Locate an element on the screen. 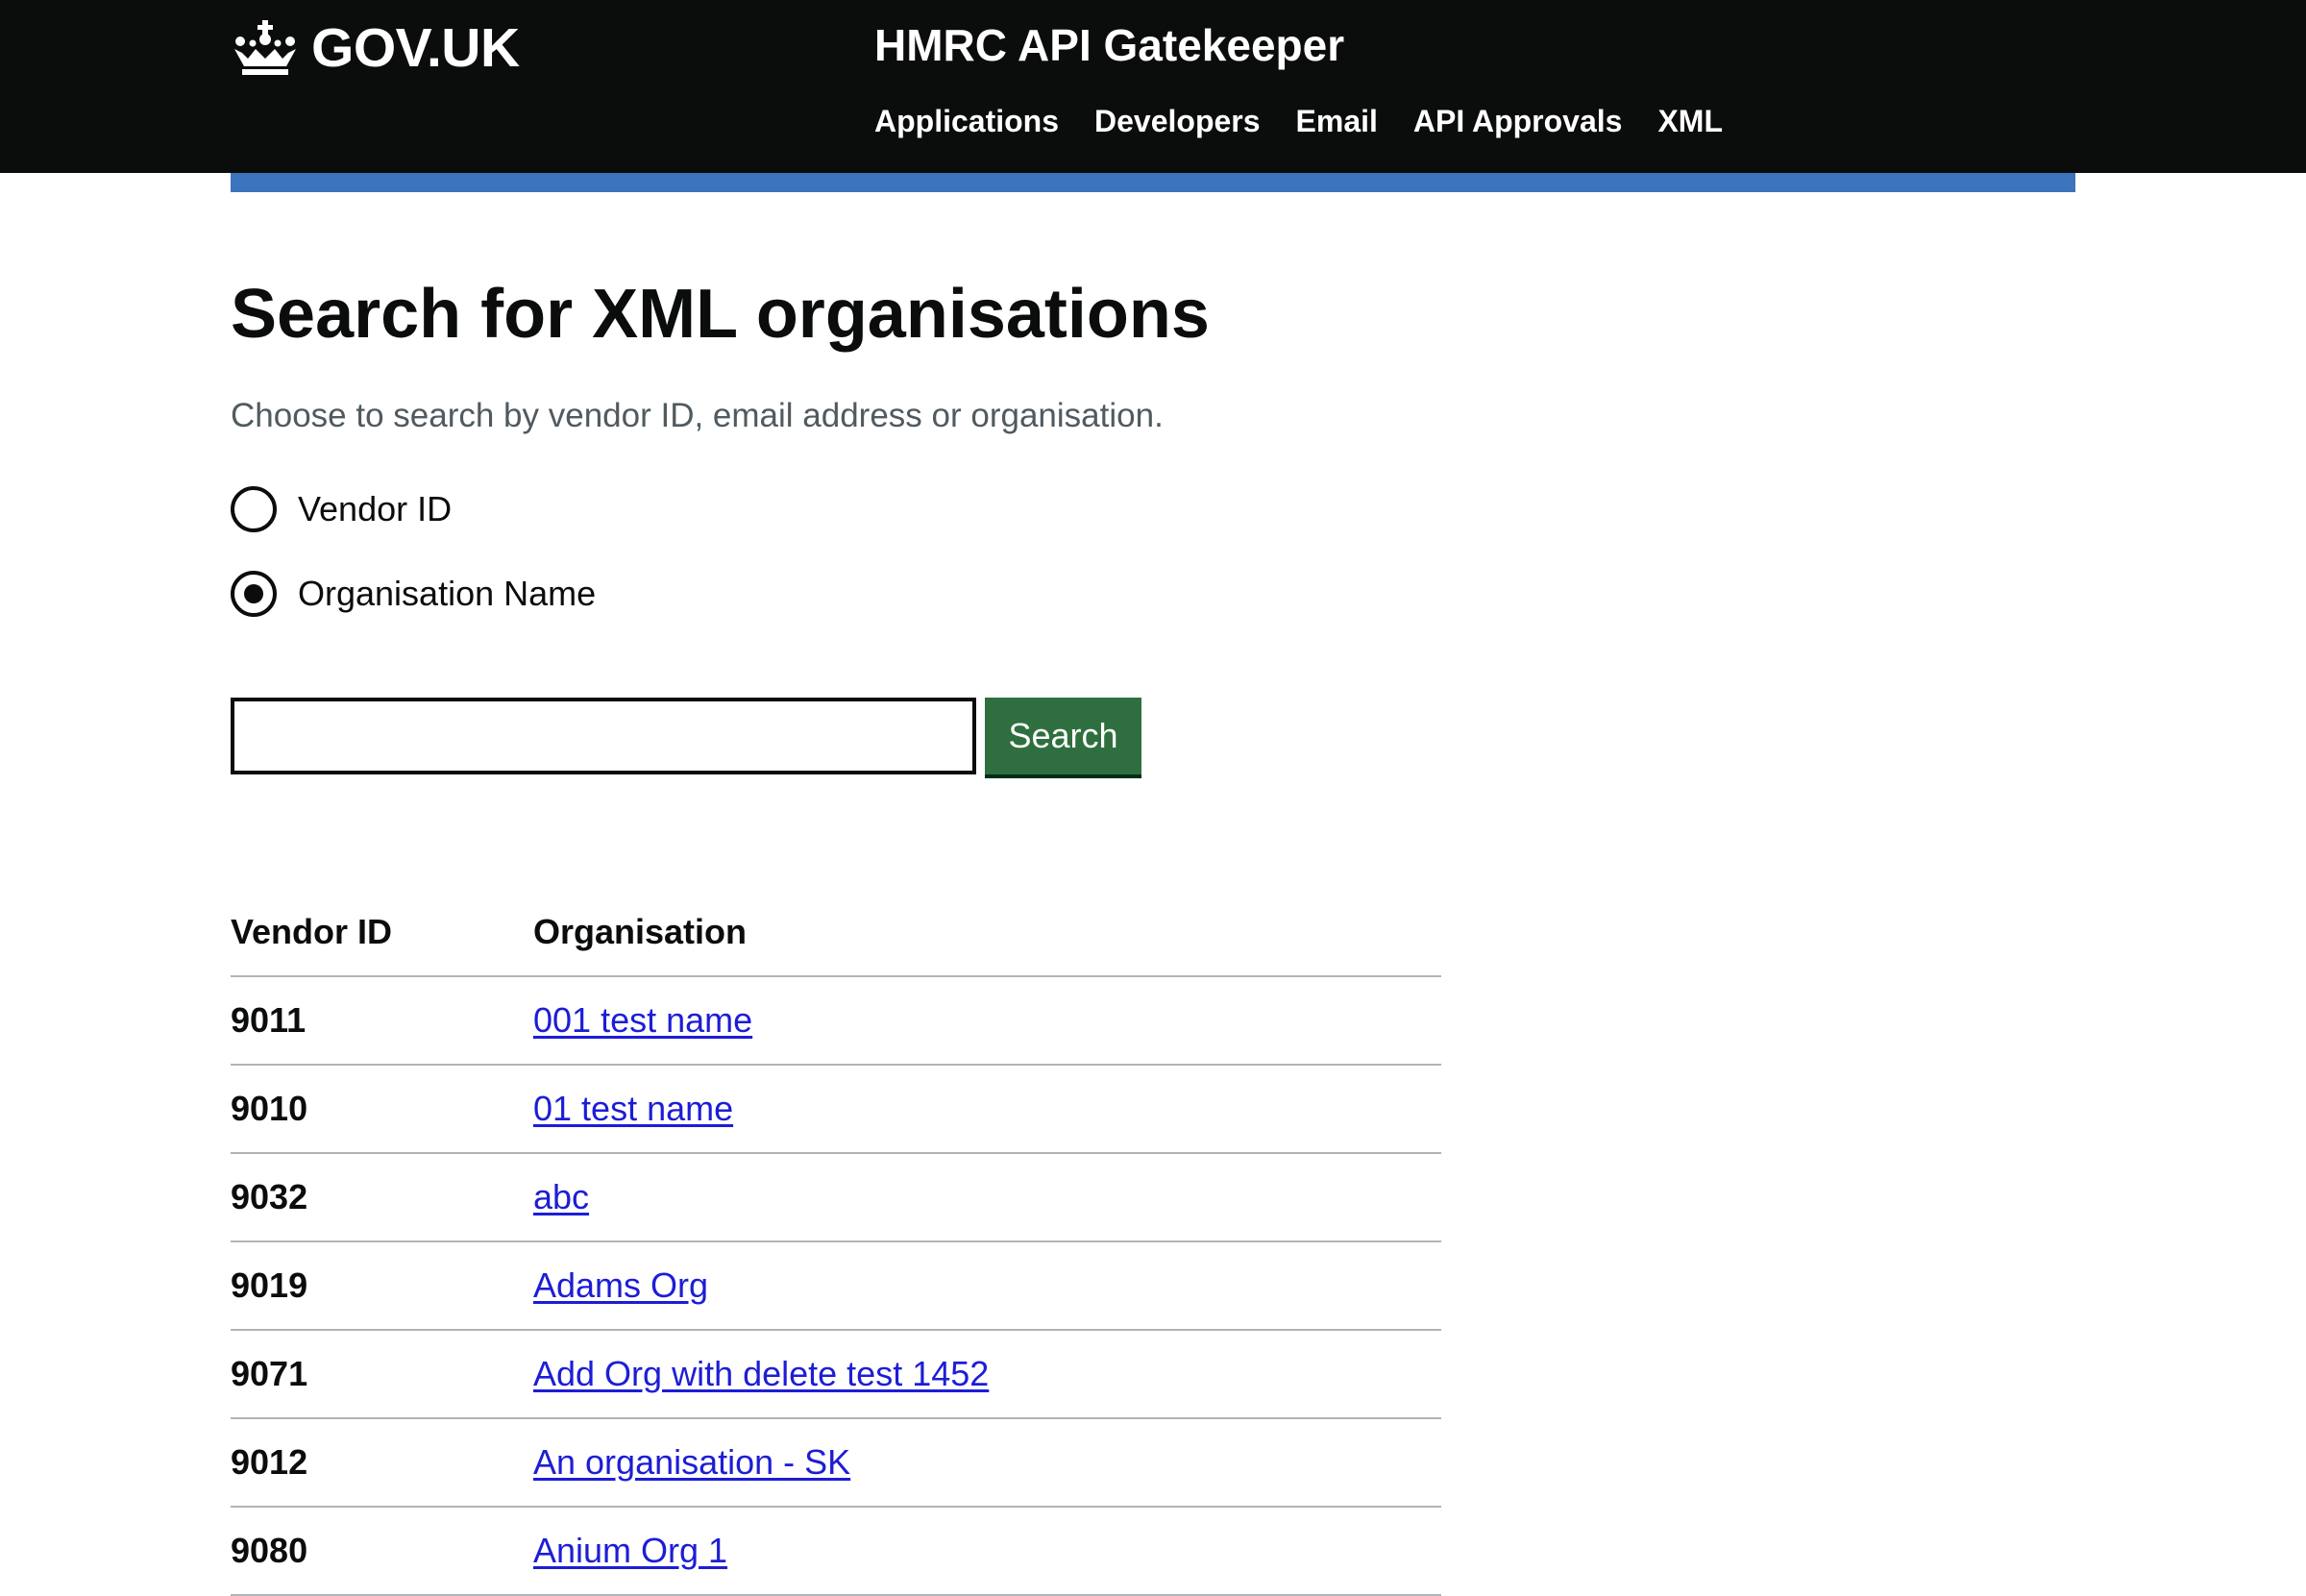 The image size is (2306, 1596). radio-vendor-id-circle is located at coordinates (254, 509).